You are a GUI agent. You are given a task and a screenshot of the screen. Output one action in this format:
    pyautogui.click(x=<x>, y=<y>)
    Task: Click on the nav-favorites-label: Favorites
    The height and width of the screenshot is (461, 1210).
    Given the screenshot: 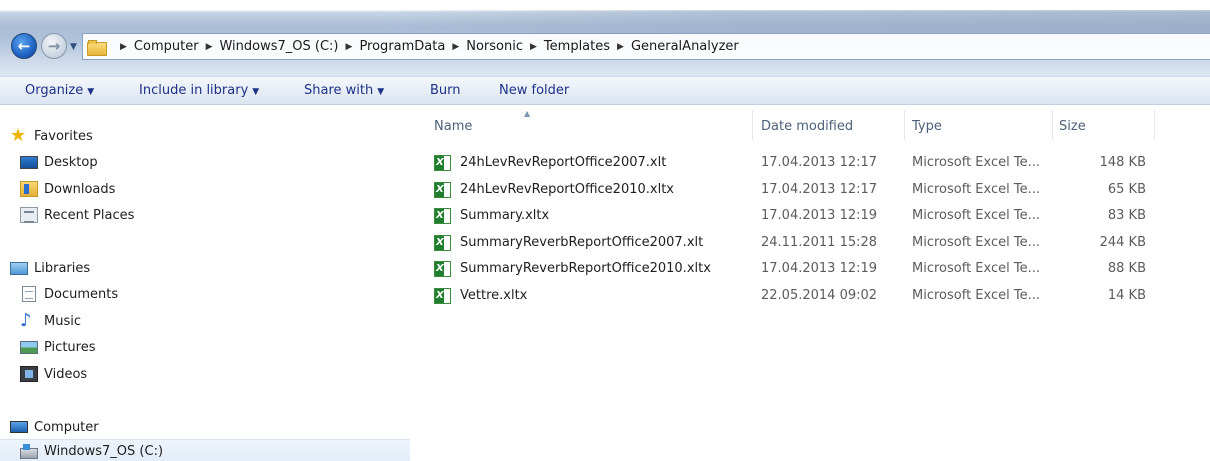 What is the action you would take?
    pyautogui.click(x=63, y=136)
    